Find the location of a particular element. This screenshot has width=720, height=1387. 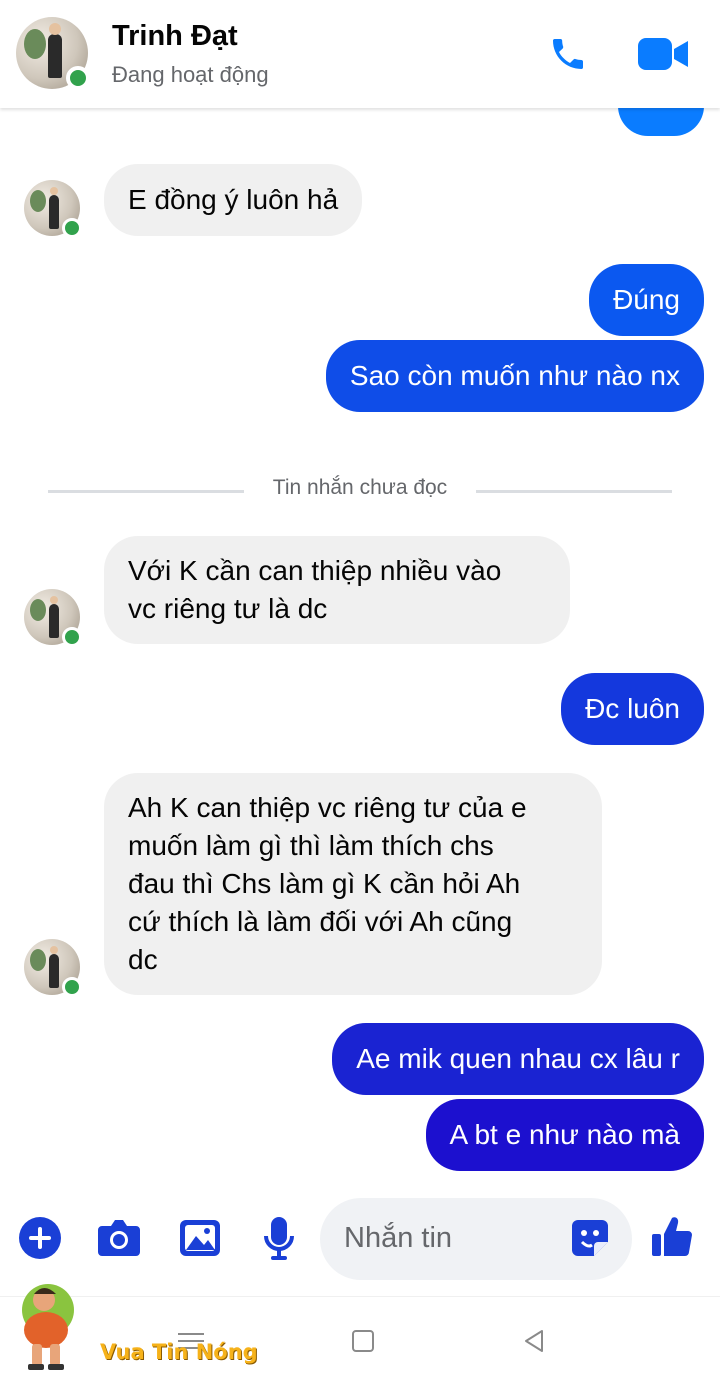

incoming-message: E đồng ý luôn hả is located at coordinates (233, 200).